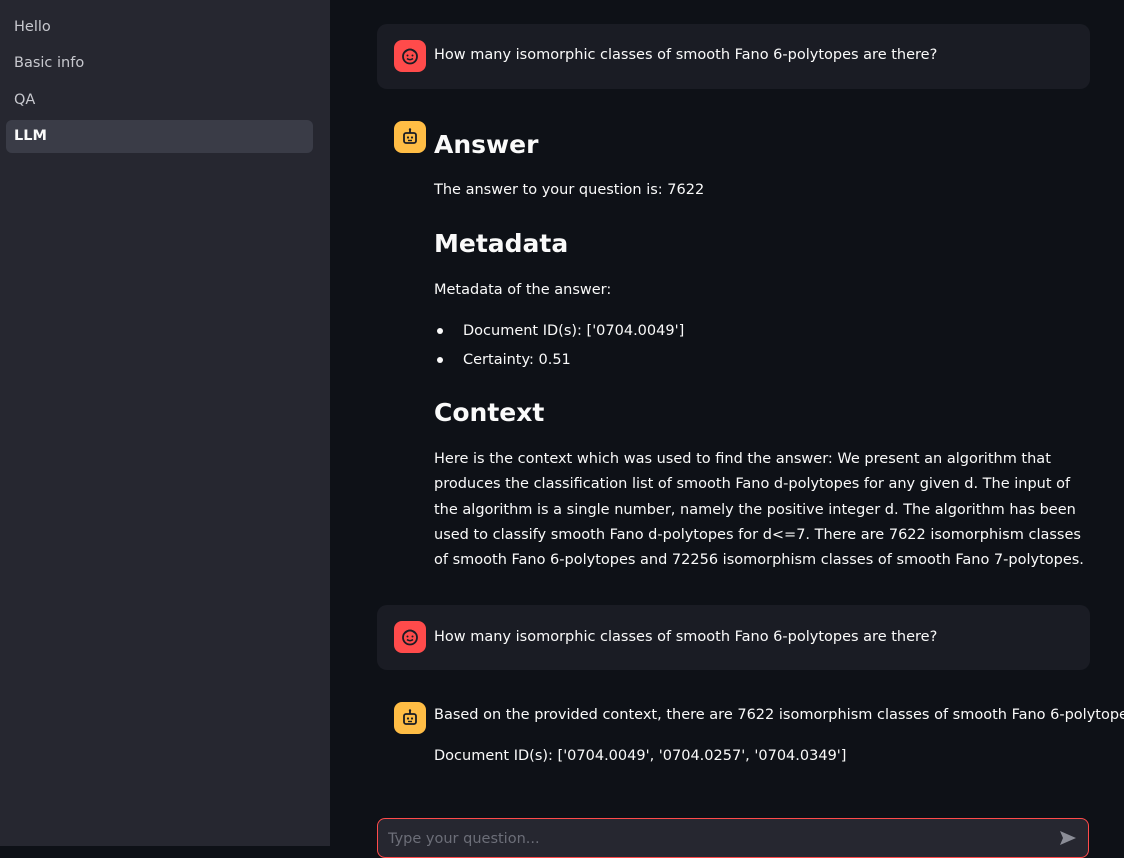 Image resolution: width=1124 pixels, height=858 pixels. Describe the element at coordinates (523, 290) in the screenshot. I see `metadata-intro: Metadata of the answer:` at that location.